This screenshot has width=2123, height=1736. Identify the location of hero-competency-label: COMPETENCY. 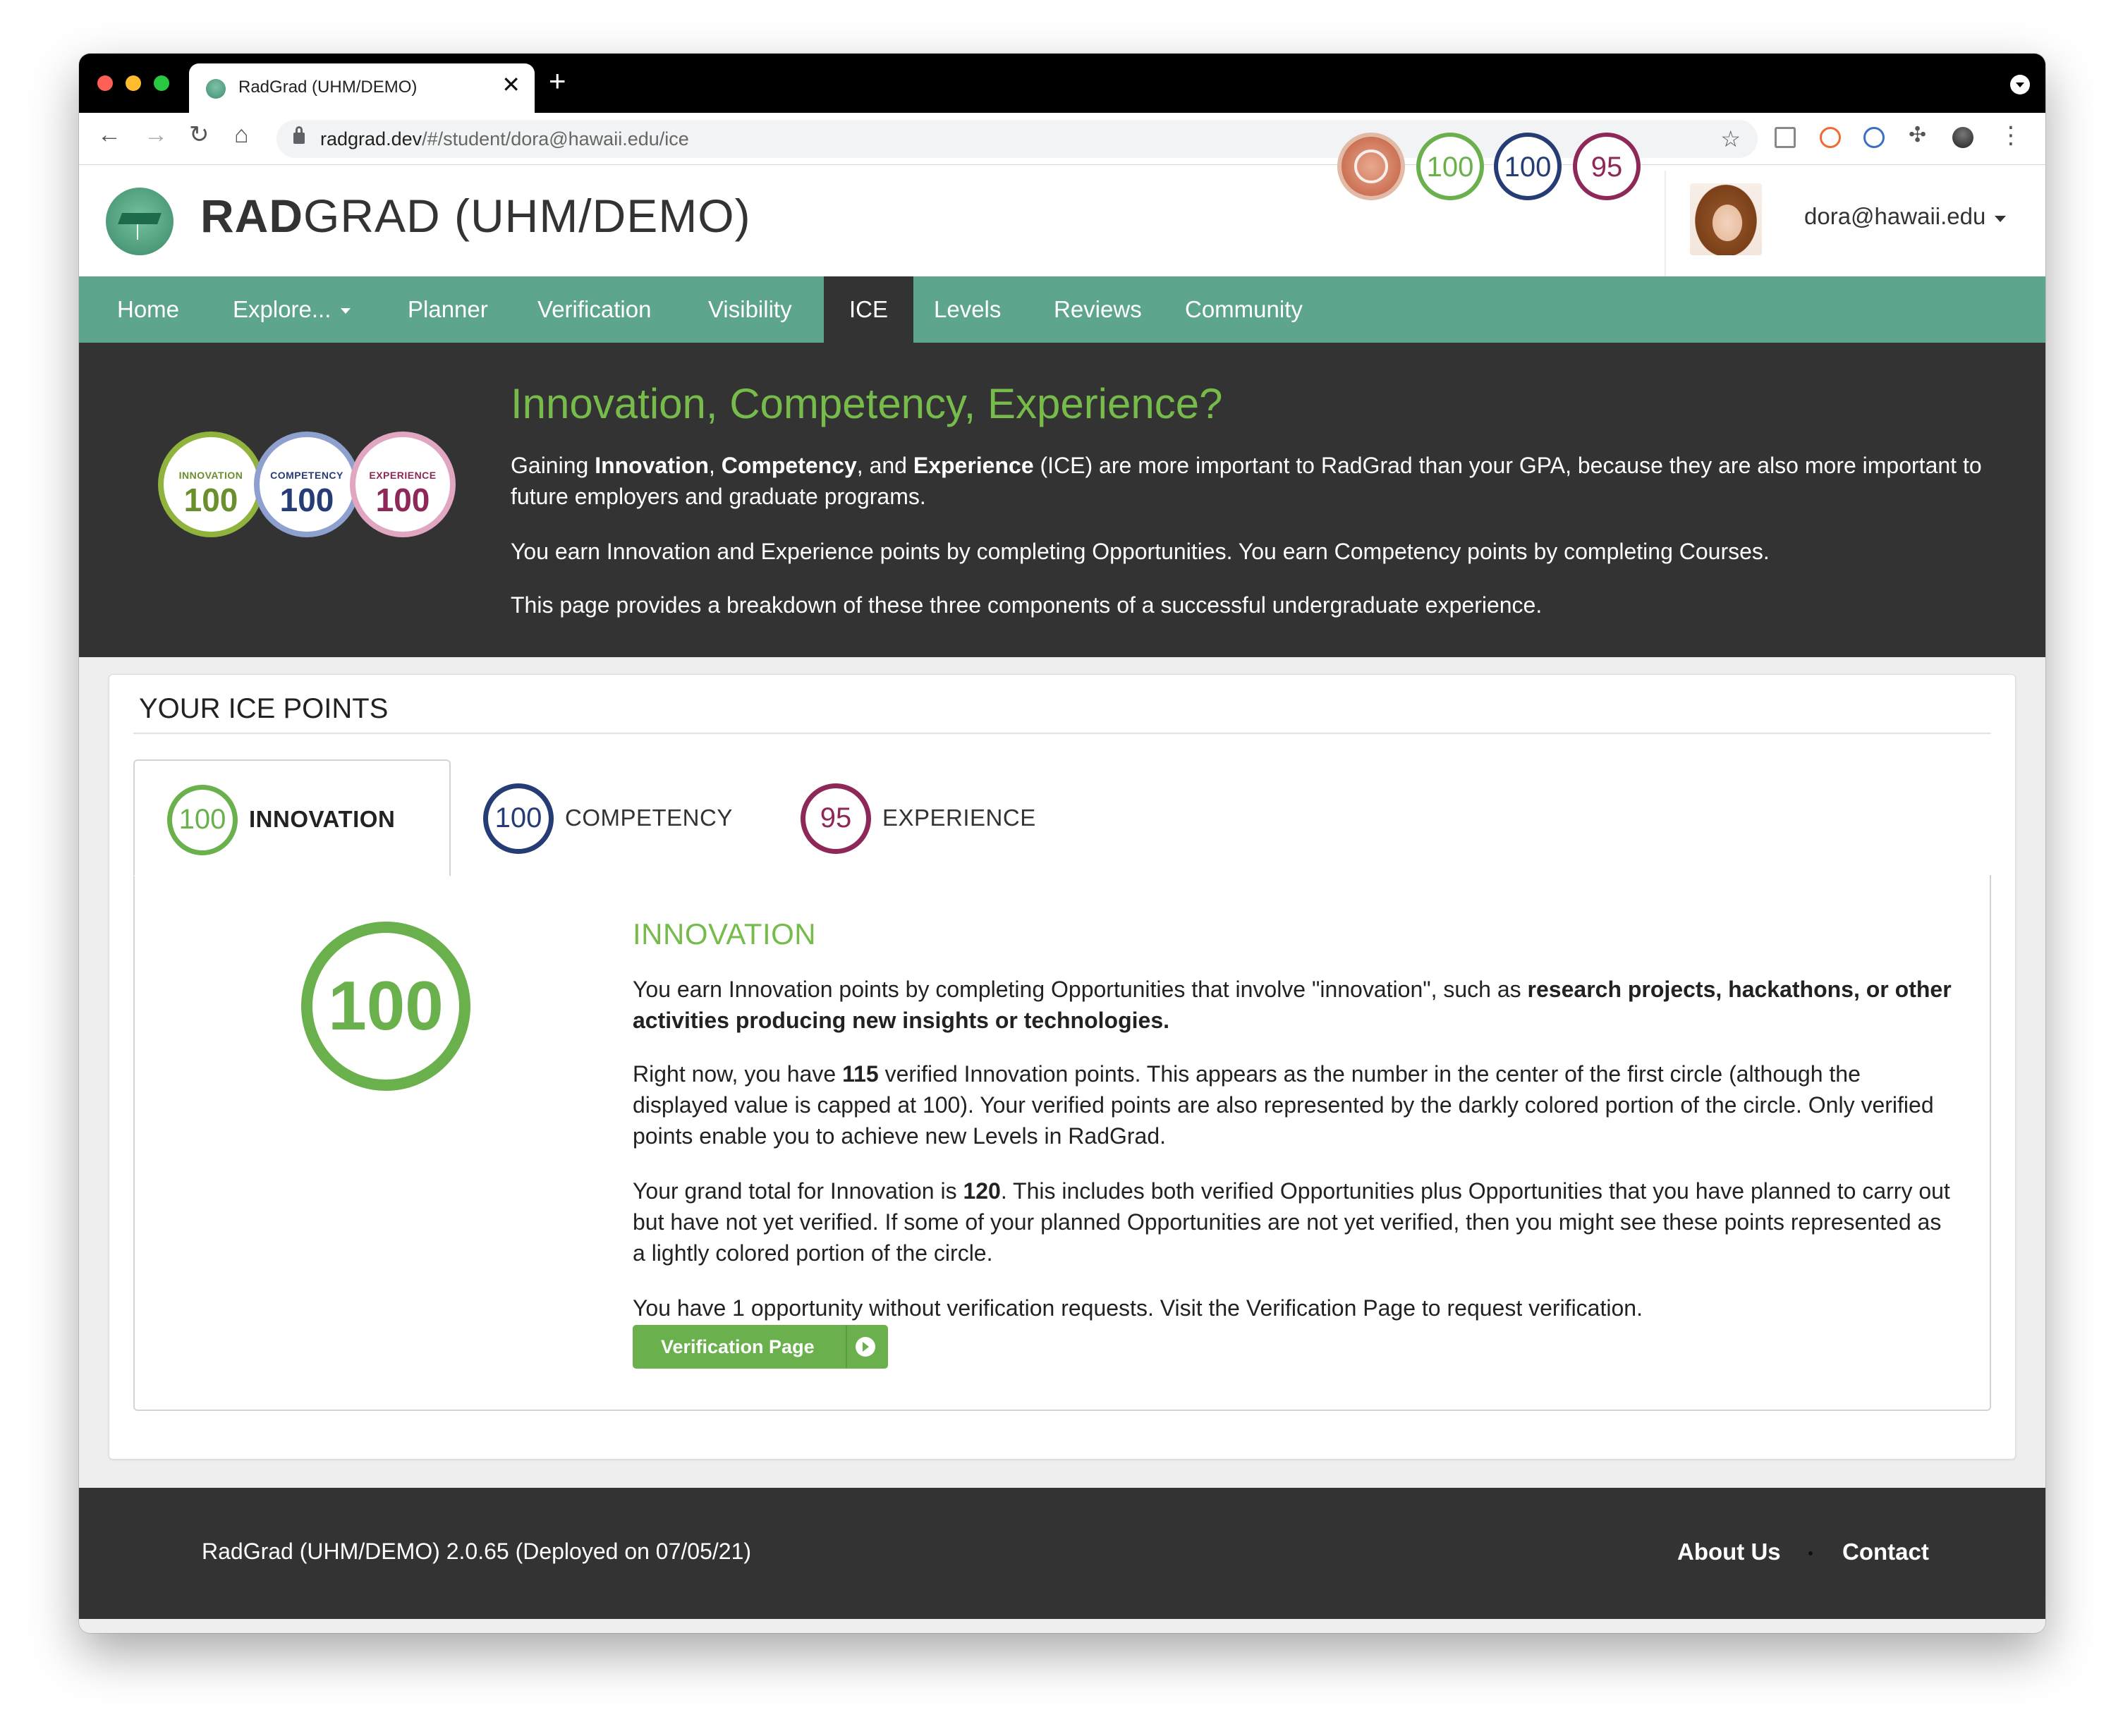
(306, 476).